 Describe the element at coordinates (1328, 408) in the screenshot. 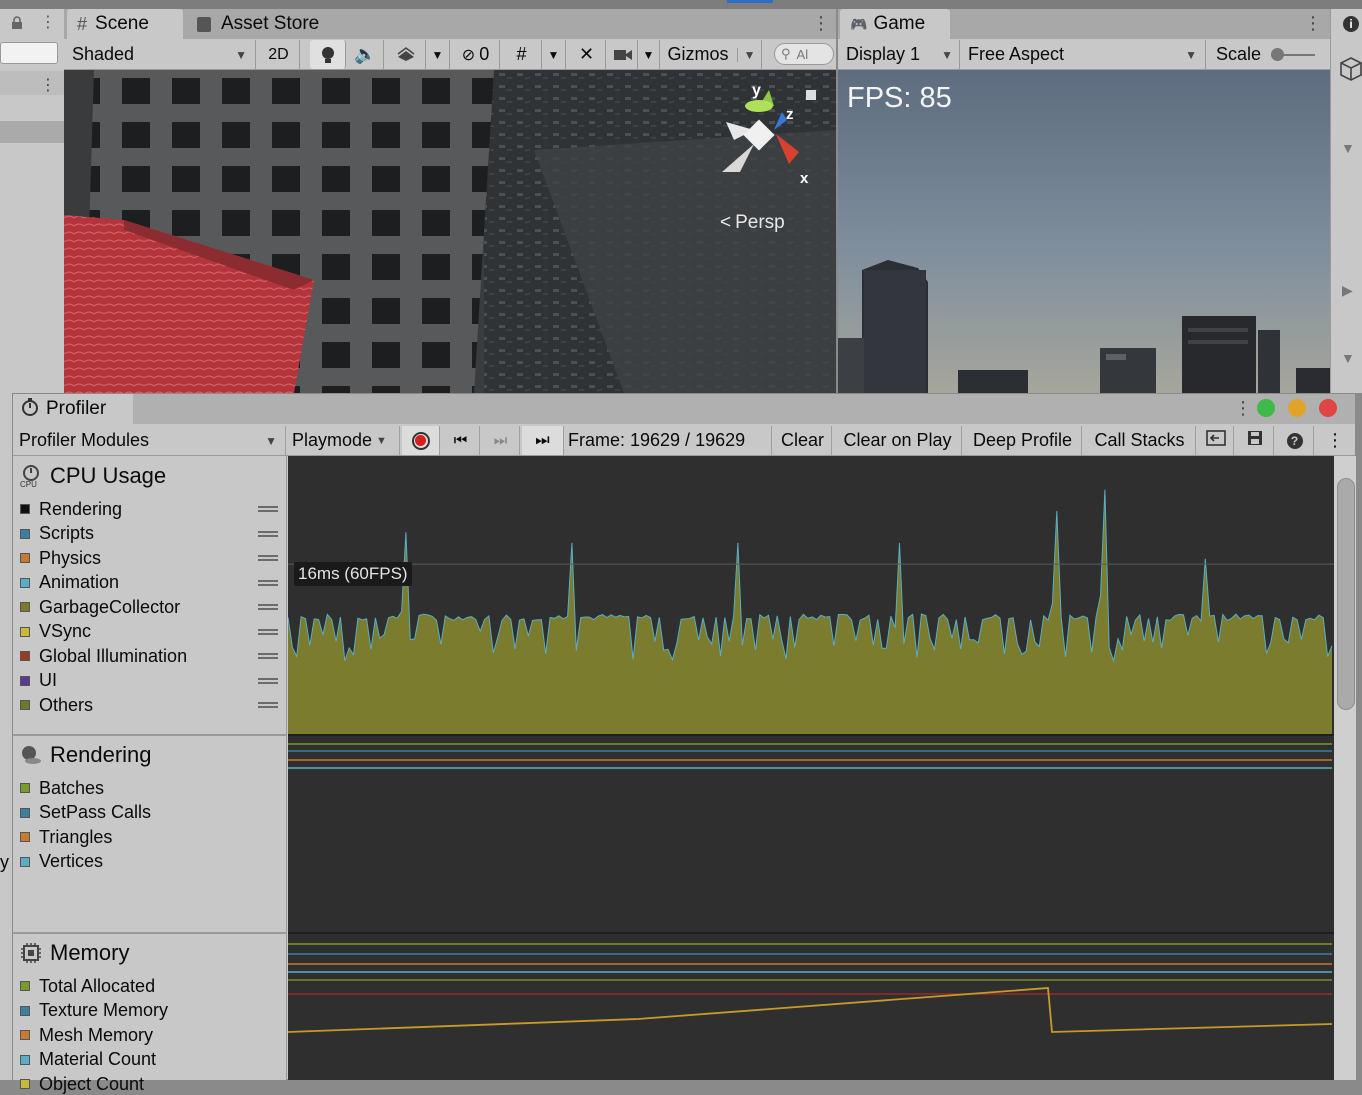

I see `window-close-button` at that location.